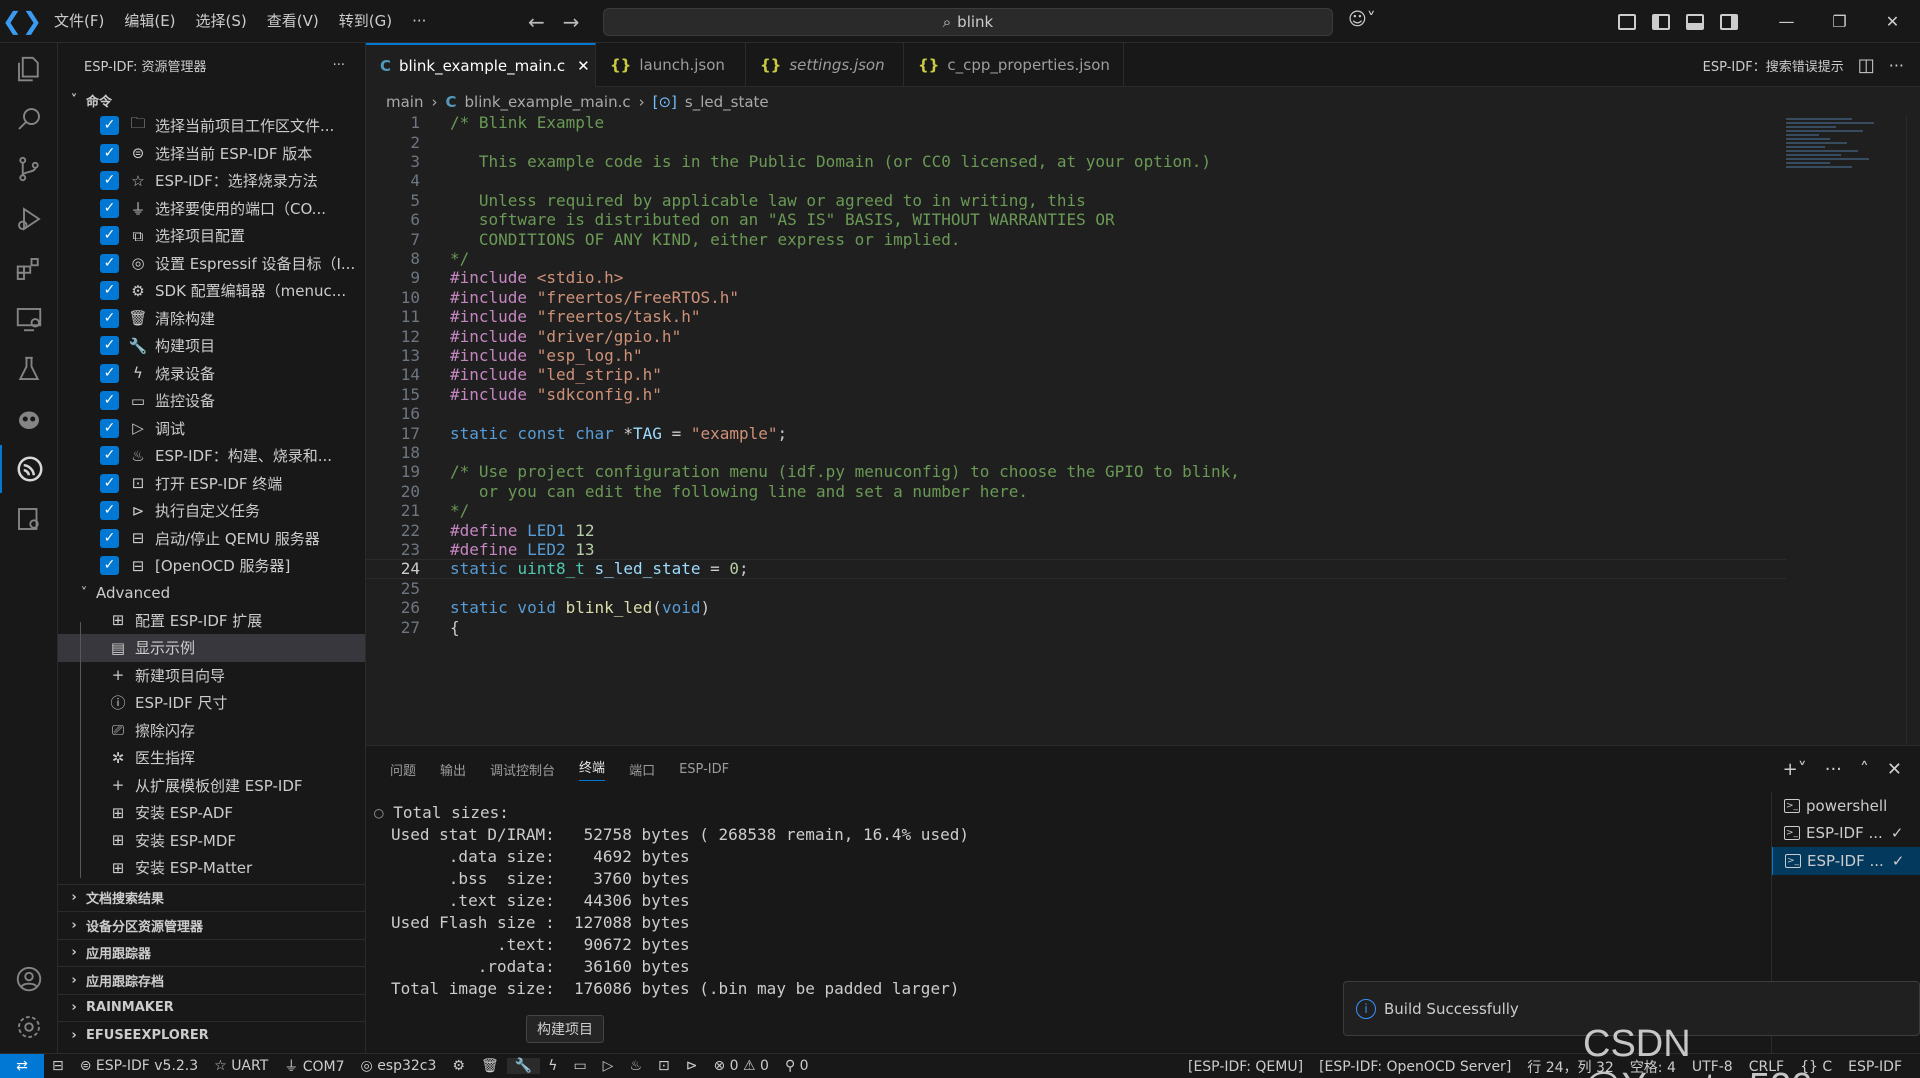 Image resolution: width=1920 pixels, height=1078 pixels. What do you see at coordinates (29, 119) in the screenshot?
I see `search-activity-icon` at bounding box center [29, 119].